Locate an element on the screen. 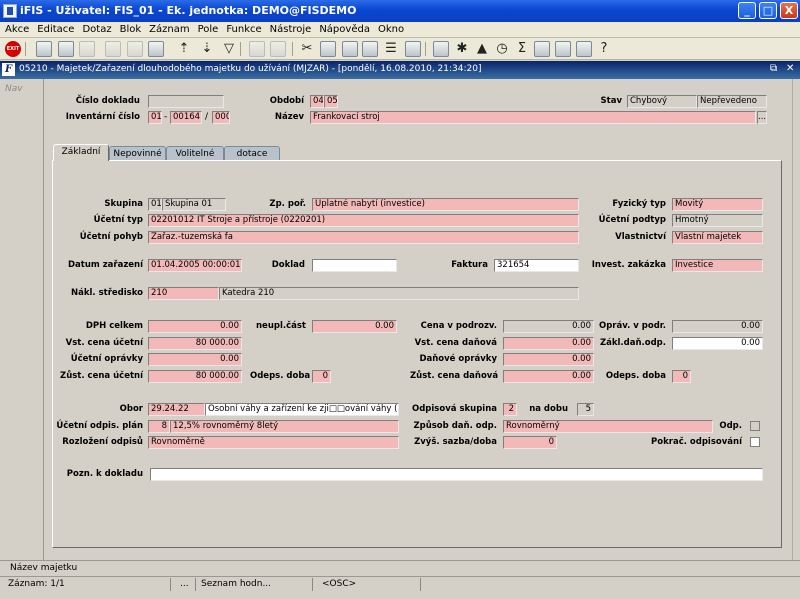 Image resolution: width=800 pixels, height=599 pixels. menu-napoveda: Nápověda is located at coordinates (344, 30).